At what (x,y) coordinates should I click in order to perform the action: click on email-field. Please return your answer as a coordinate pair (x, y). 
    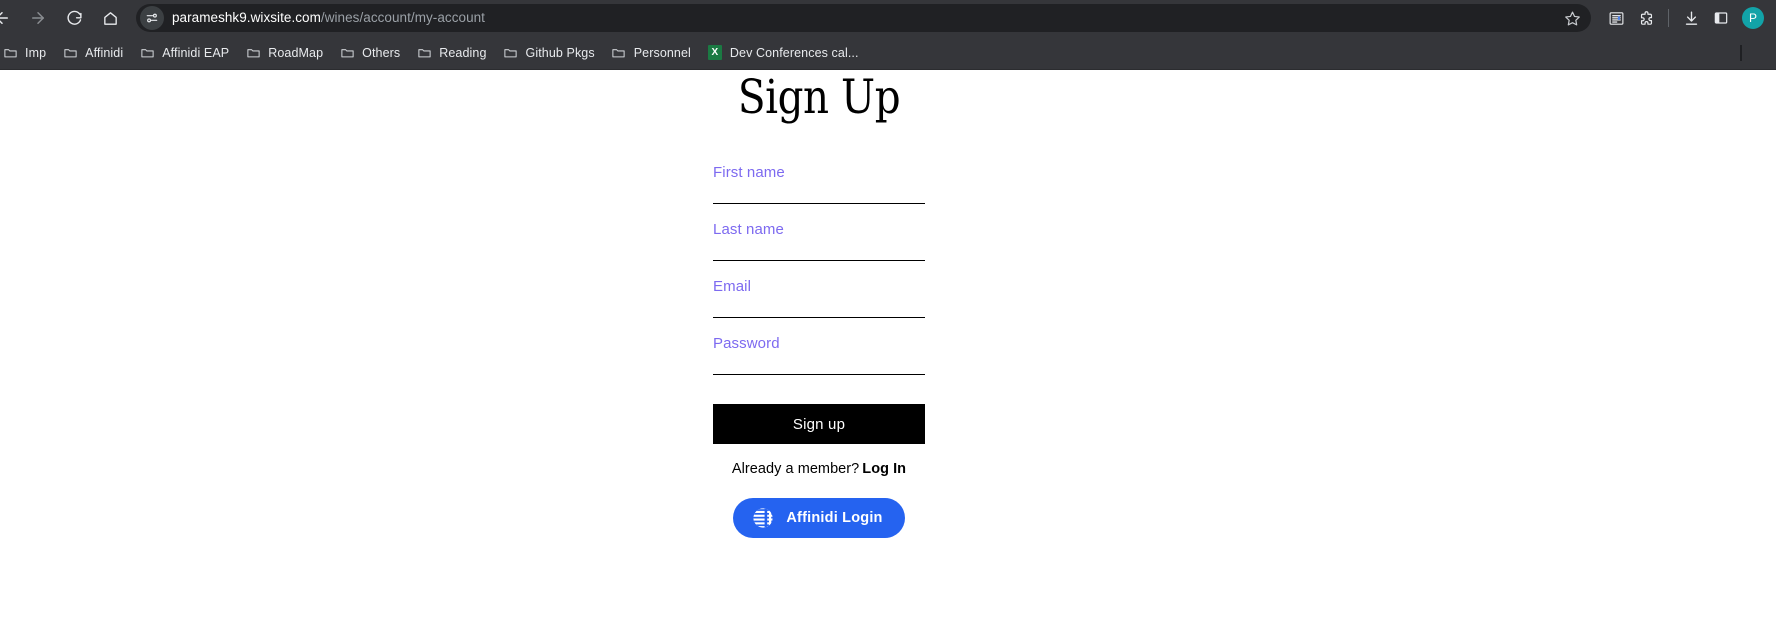
    Looking at the image, I should click on (819, 289).